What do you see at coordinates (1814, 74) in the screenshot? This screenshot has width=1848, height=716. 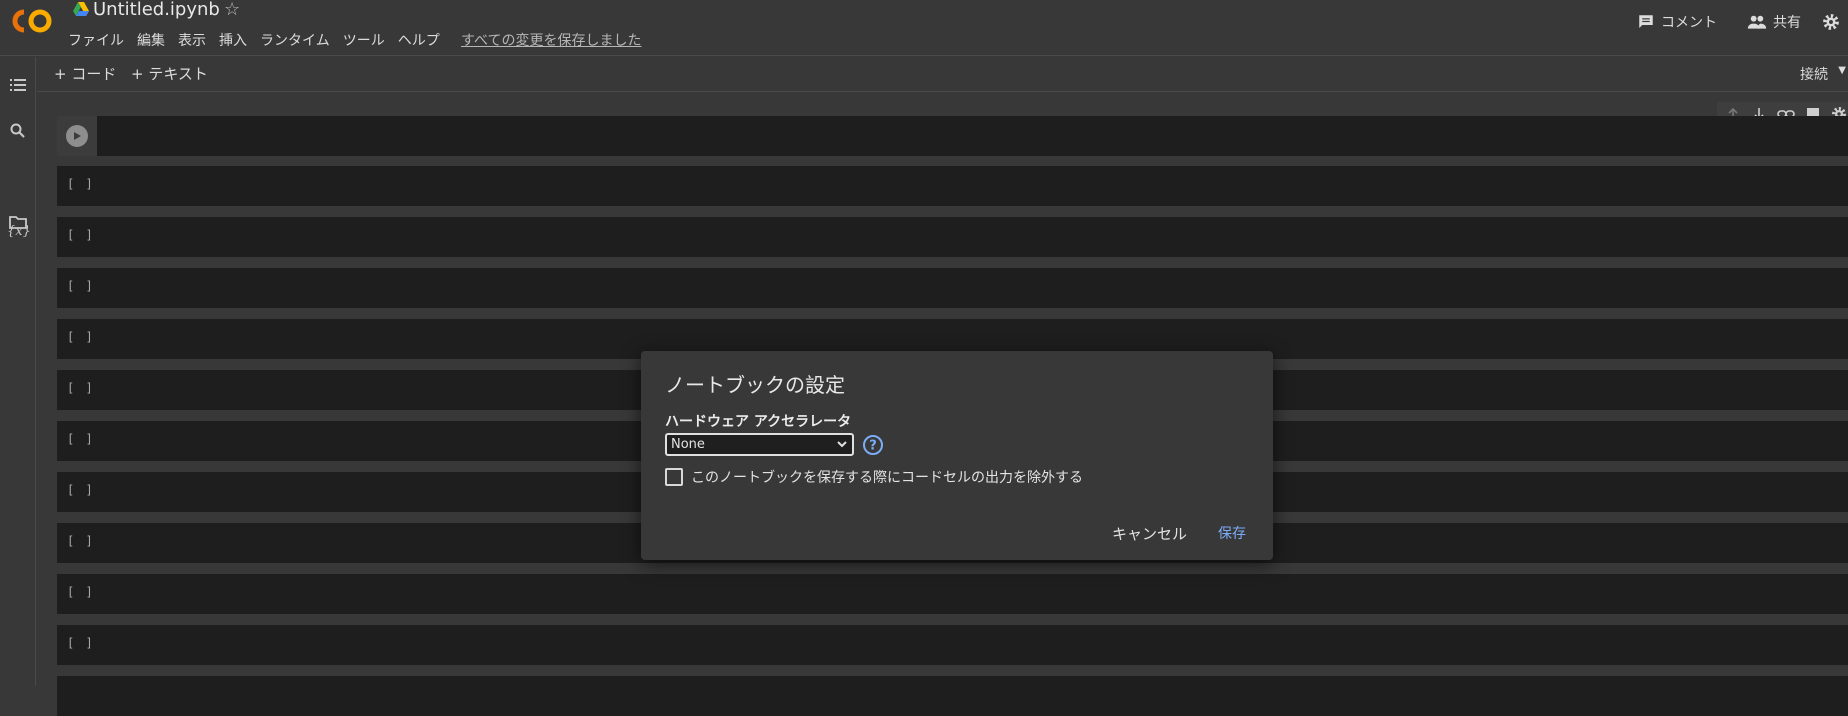 I see `connect-button: 接続` at bounding box center [1814, 74].